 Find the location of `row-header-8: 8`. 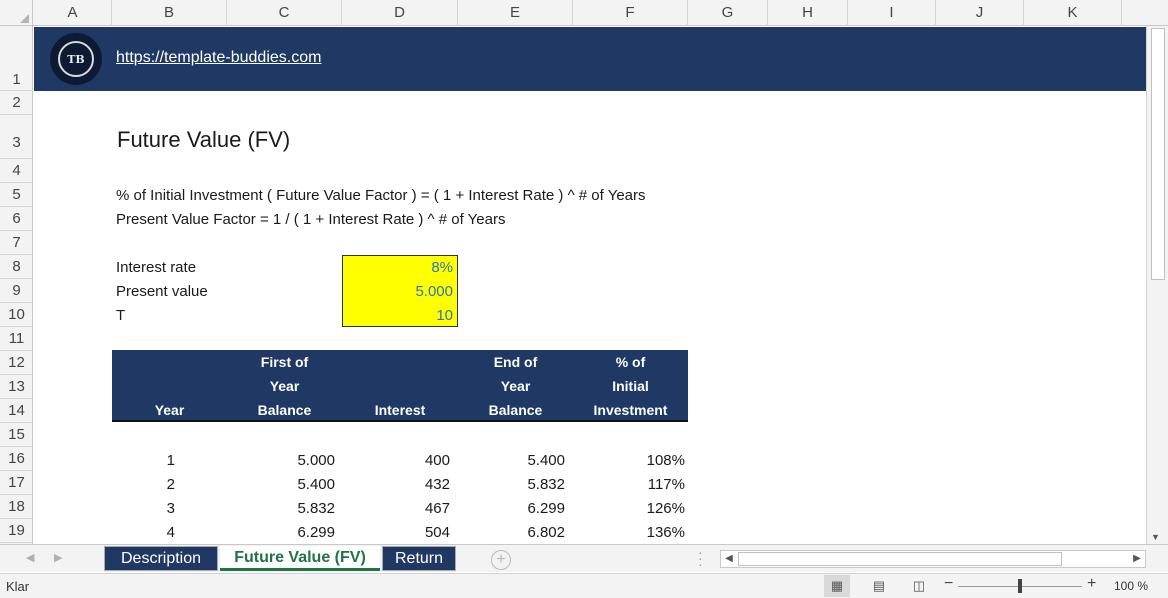

row-header-8: 8 is located at coordinates (16, 267).